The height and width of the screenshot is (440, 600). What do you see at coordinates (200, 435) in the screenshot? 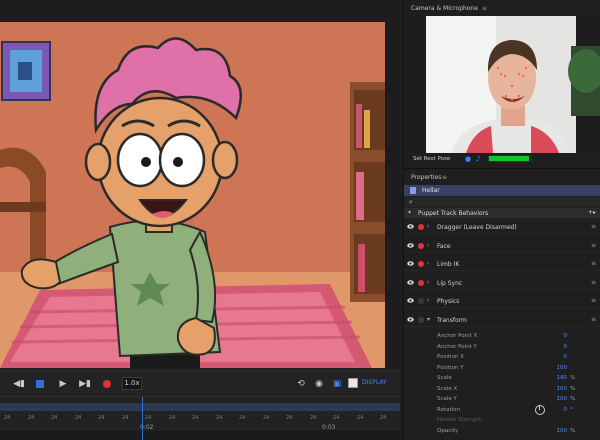
I see `timeline-footer` at bounding box center [200, 435].